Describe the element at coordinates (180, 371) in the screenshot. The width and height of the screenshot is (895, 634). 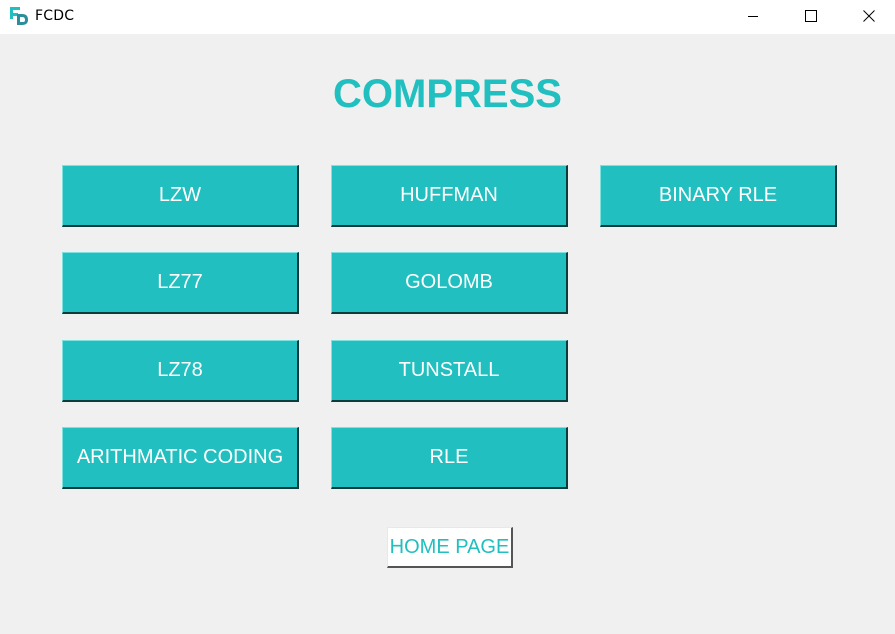
I see `lz78-button: LZ78` at that location.